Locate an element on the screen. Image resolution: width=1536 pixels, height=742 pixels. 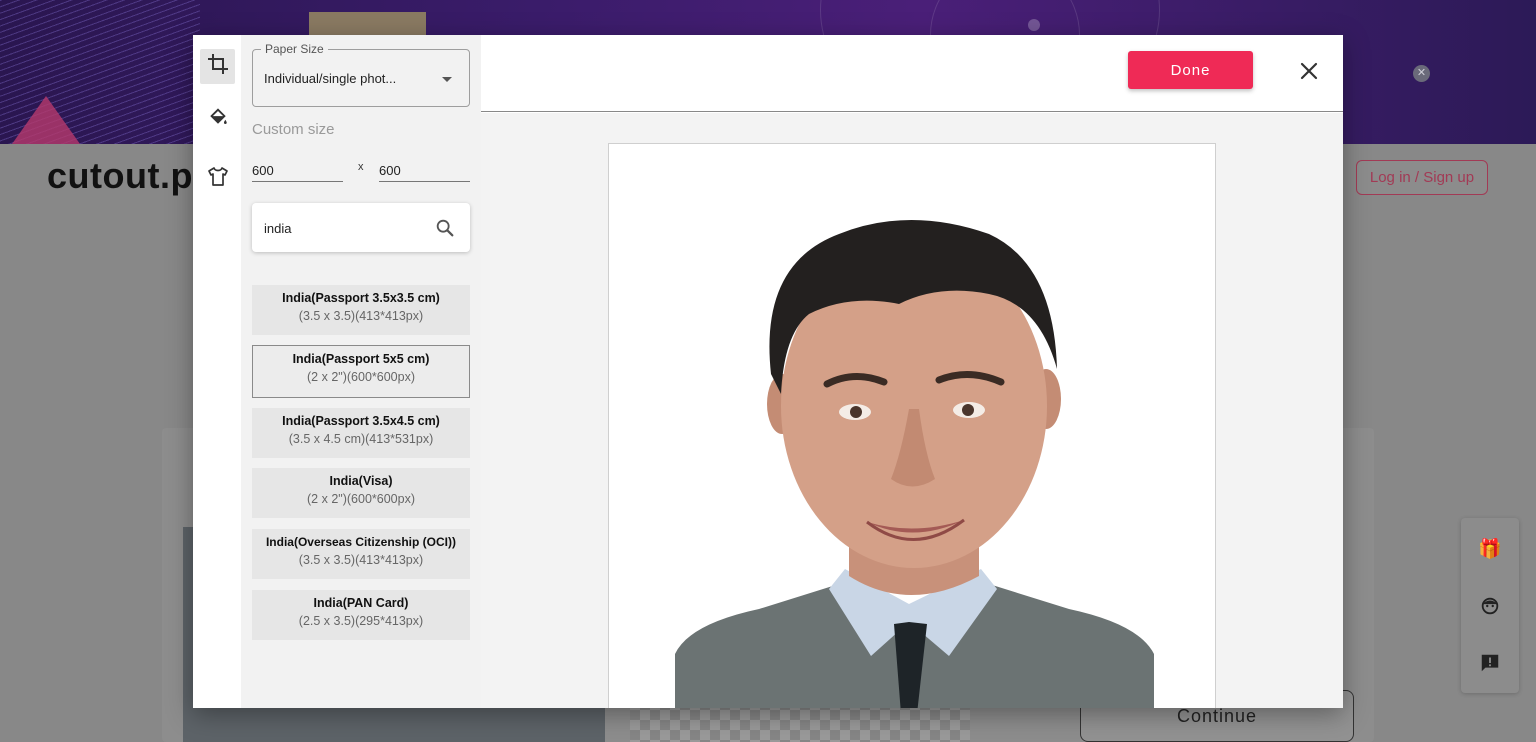
preset-item: India(Visa) (2 x 2")(600*600px) is located at coordinates (361, 493).